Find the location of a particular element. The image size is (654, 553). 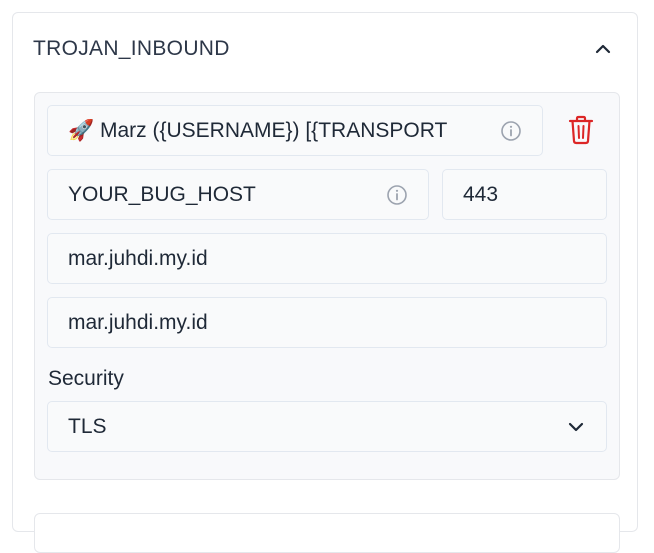

next-host-panel is located at coordinates (327, 533).